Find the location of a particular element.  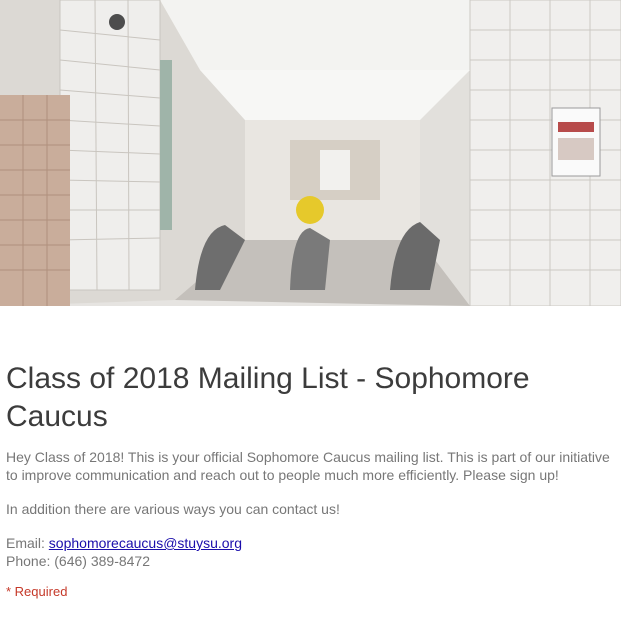

email-label: Email: is located at coordinates (27, 543).